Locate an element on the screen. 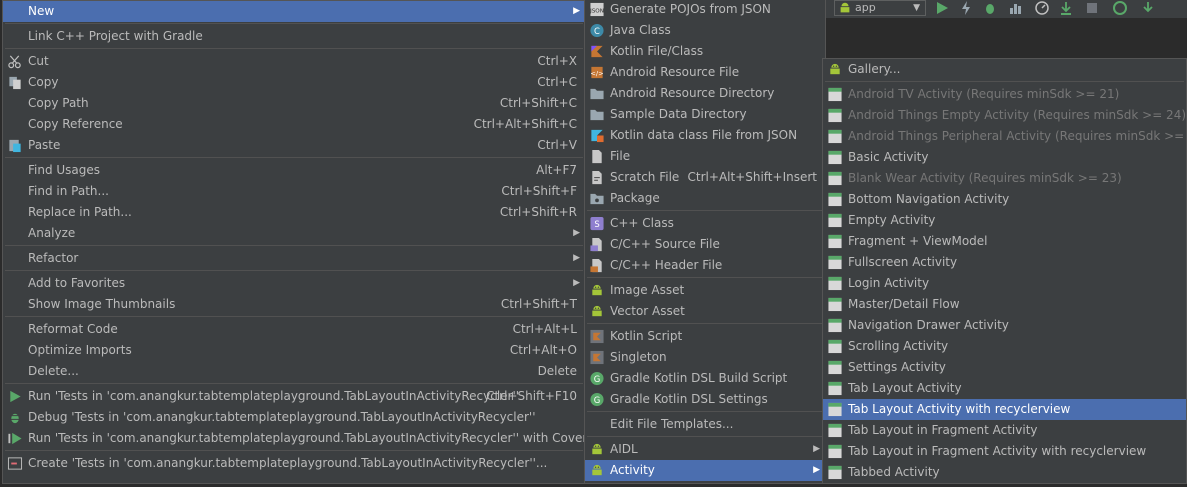 This screenshot has width=1187, height=487. menu-item-label: Kotlin data class File from JSON is located at coordinates (704, 135).